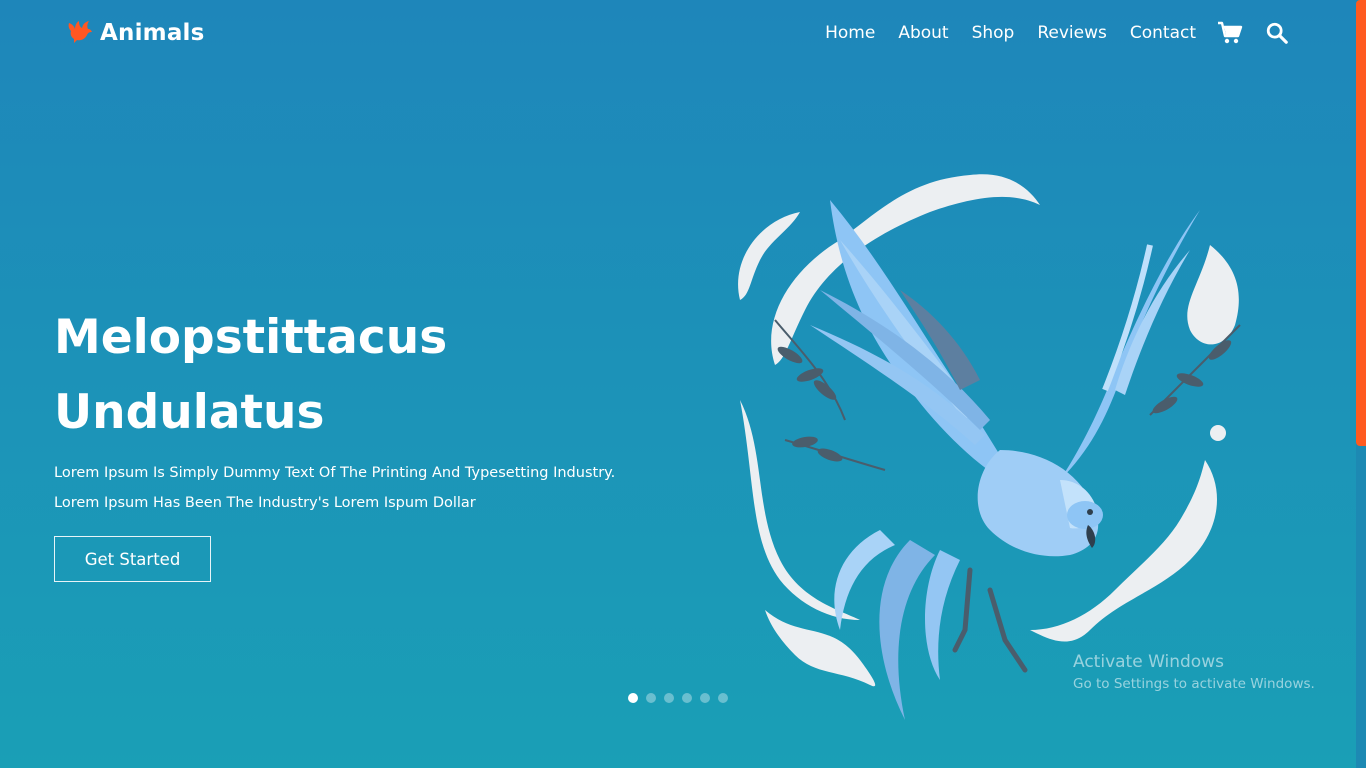  Describe the element at coordinates (80, 33) in the screenshot. I see `bird-icon` at that location.